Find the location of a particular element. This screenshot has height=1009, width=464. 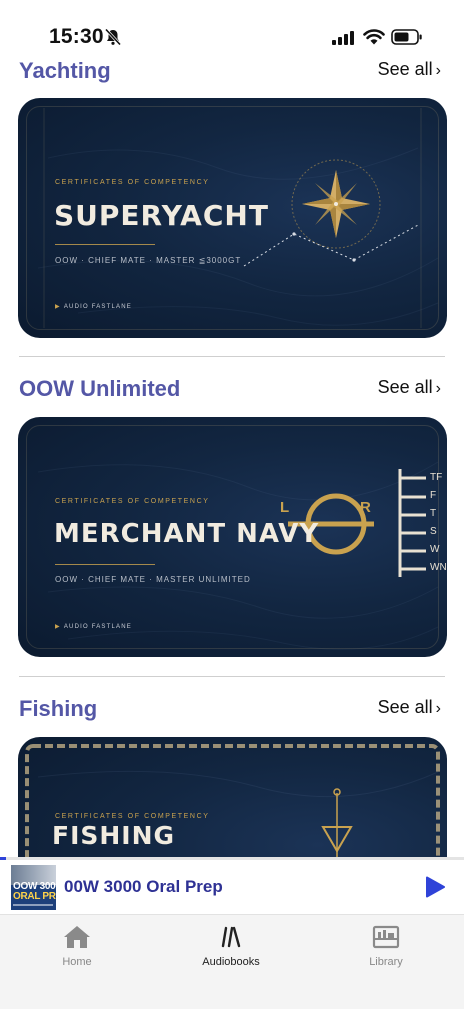

play-icon is located at coordinates (435, 887).